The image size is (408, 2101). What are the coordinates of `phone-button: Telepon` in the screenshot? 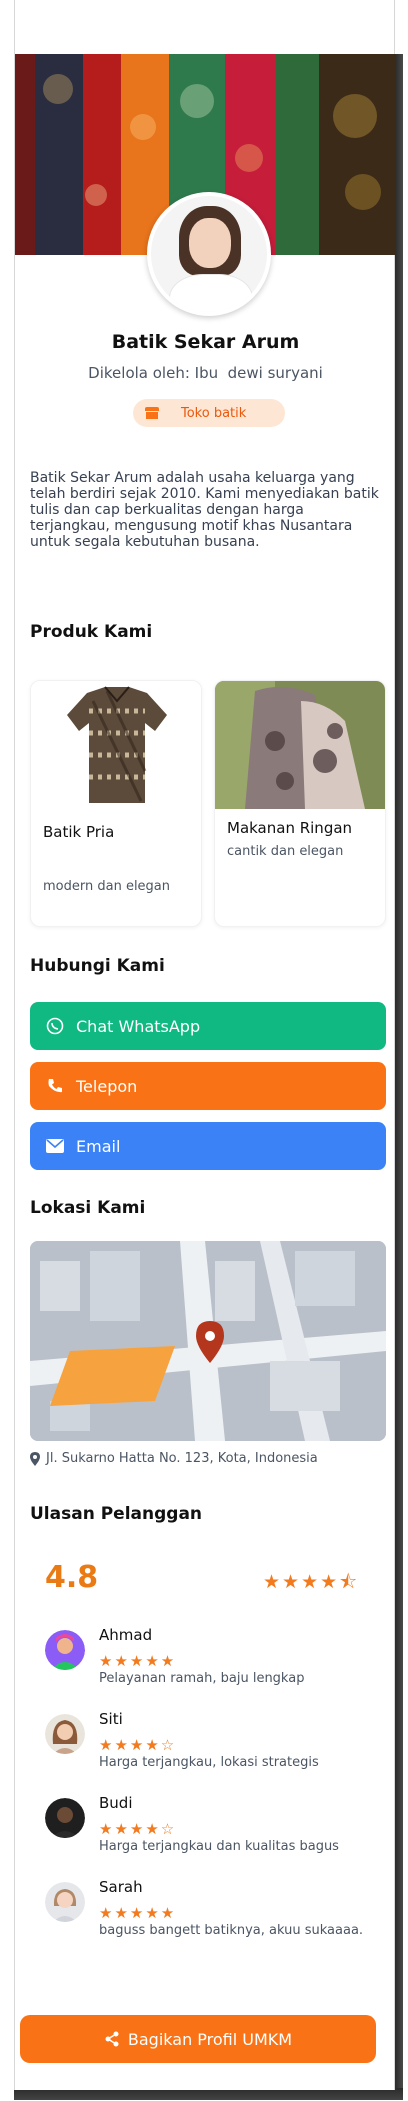 It's located at (208, 1086).